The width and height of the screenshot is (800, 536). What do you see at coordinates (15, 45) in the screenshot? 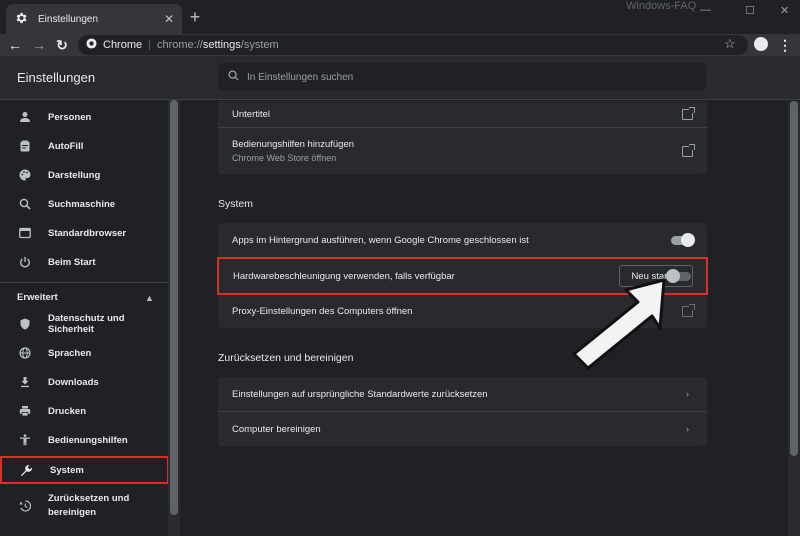
I see `back-button: ←` at bounding box center [15, 45].